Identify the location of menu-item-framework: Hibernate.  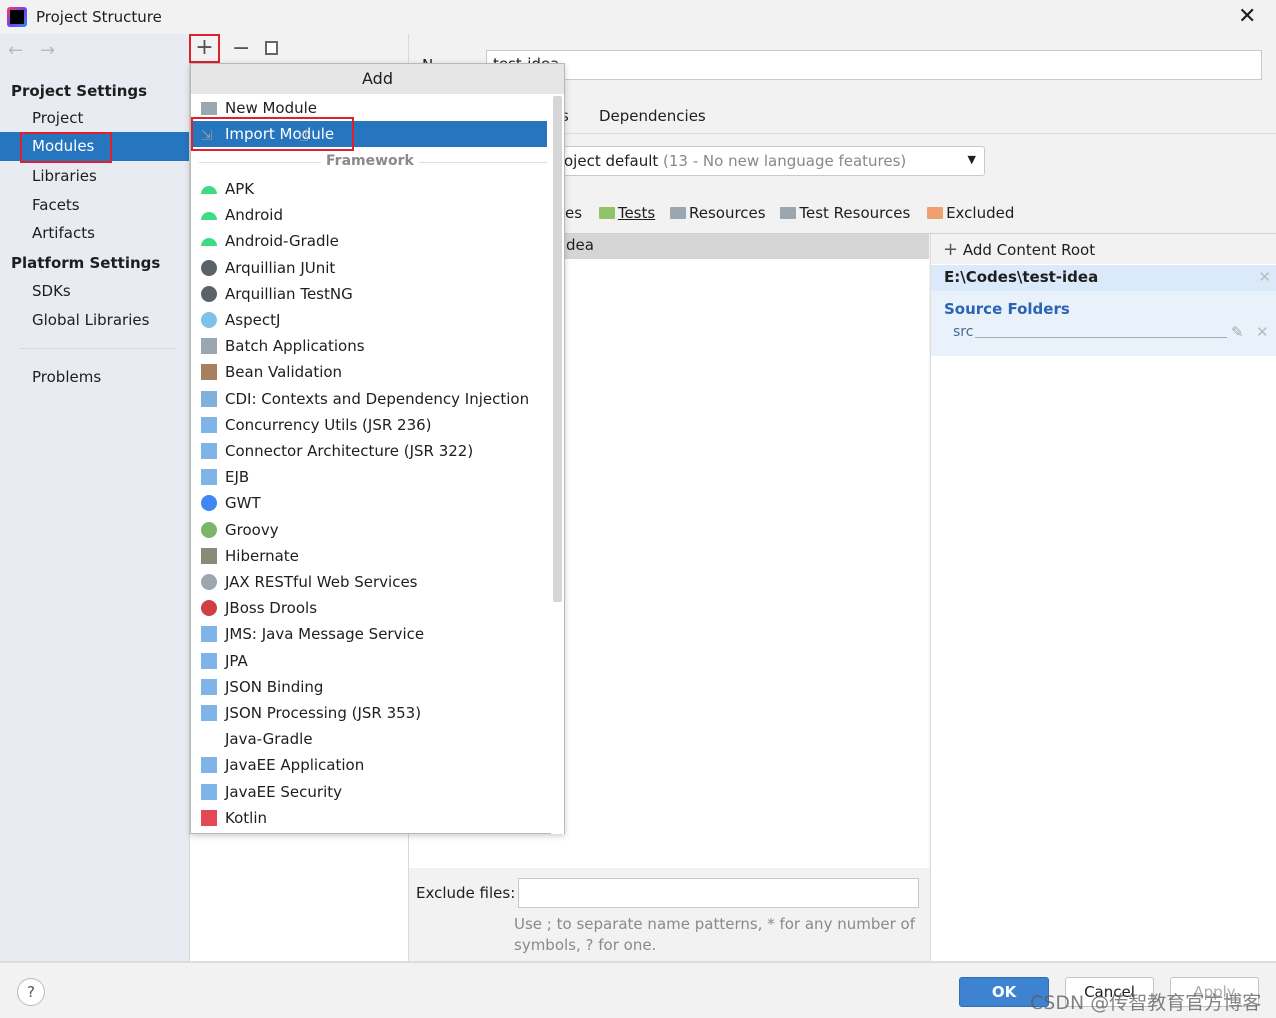
(369, 556).